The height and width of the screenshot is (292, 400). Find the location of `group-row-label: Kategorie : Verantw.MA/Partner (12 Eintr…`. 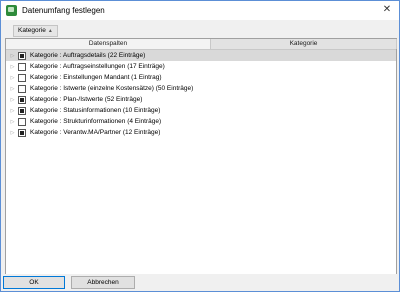

group-row-label: Kategorie : Verantw.MA/Partner (12 Eintr… is located at coordinates (95, 132).